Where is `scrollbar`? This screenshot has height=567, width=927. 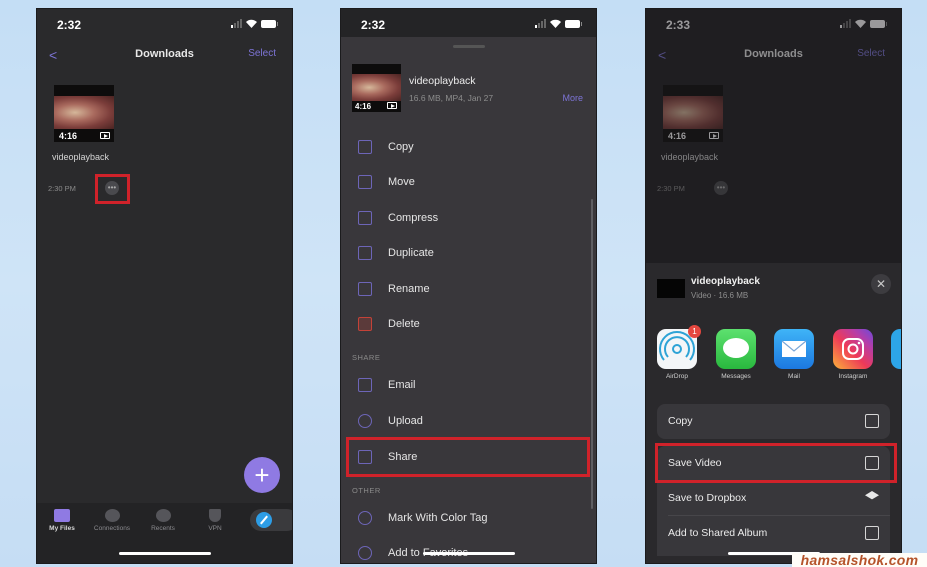
scrollbar is located at coordinates (592, 354).